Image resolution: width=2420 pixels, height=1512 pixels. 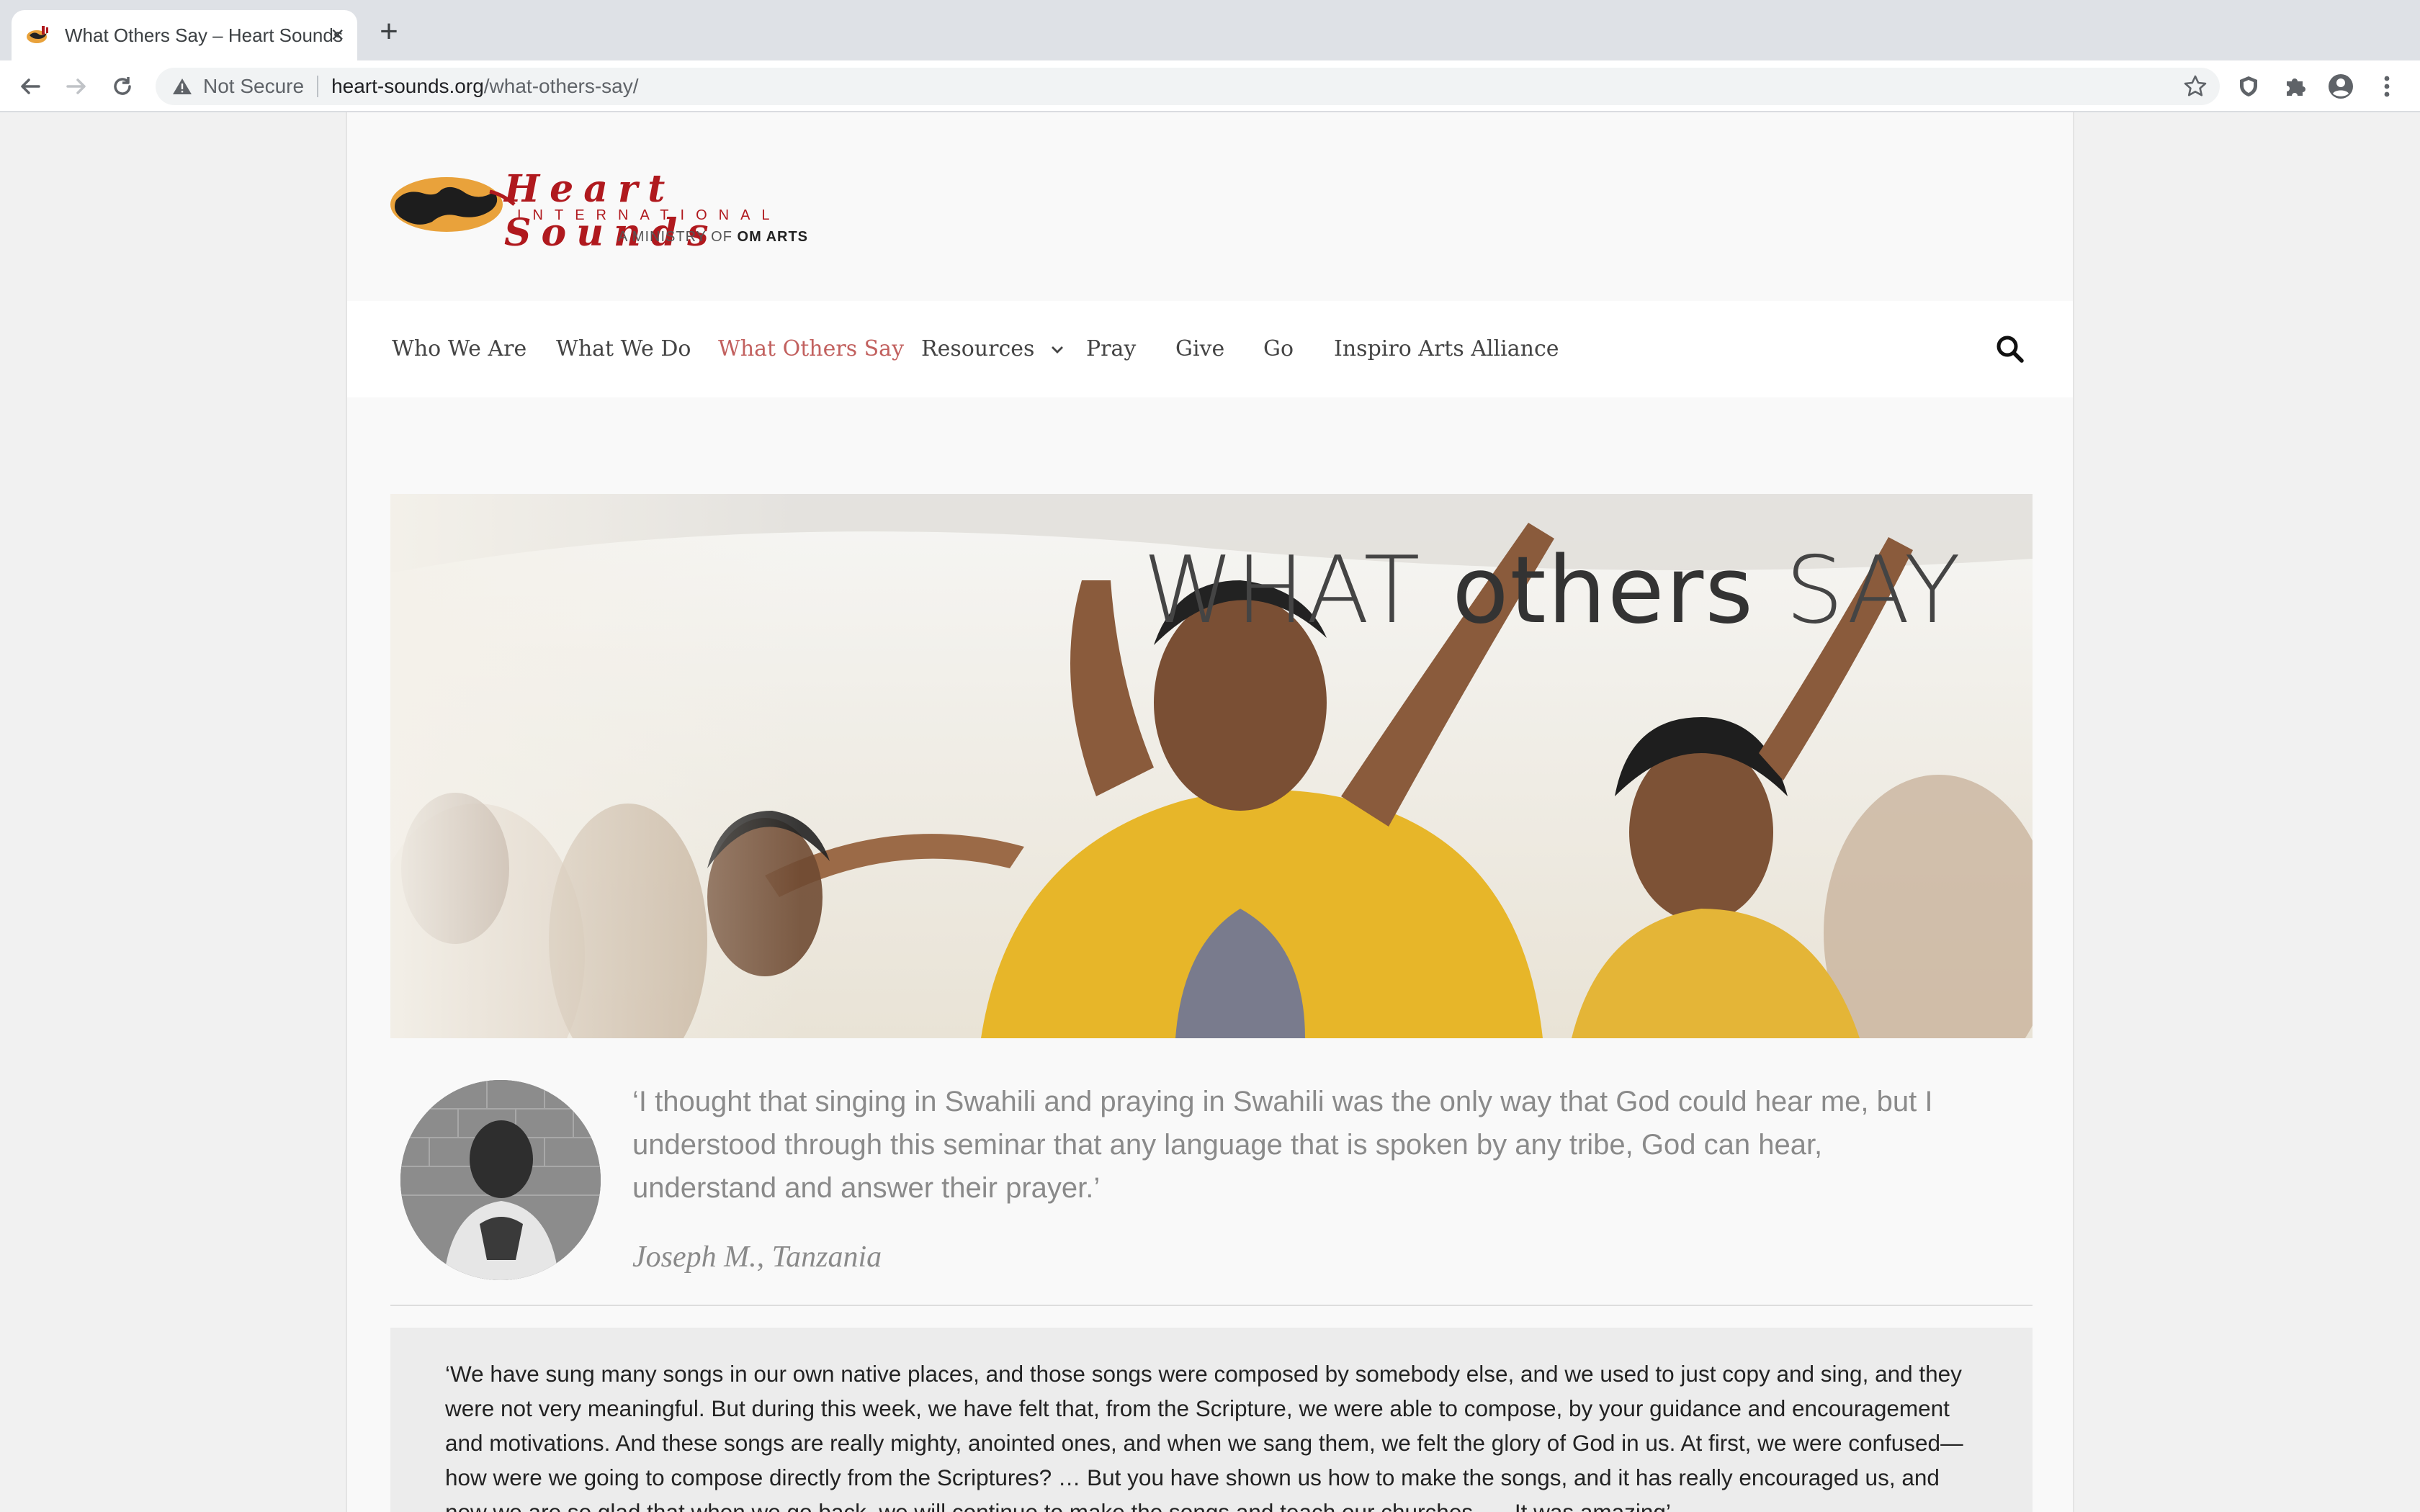 I want to click on hero-title: WHAT others SAY, so click(x=1553, y=590).